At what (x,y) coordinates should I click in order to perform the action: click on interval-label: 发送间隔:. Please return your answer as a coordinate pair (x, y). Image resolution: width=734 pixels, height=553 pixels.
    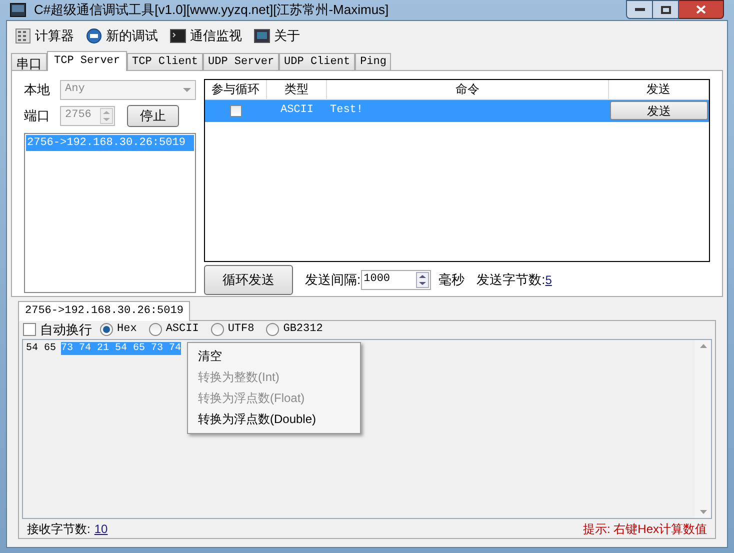
    Looking at the image, I should click on (333, 279).